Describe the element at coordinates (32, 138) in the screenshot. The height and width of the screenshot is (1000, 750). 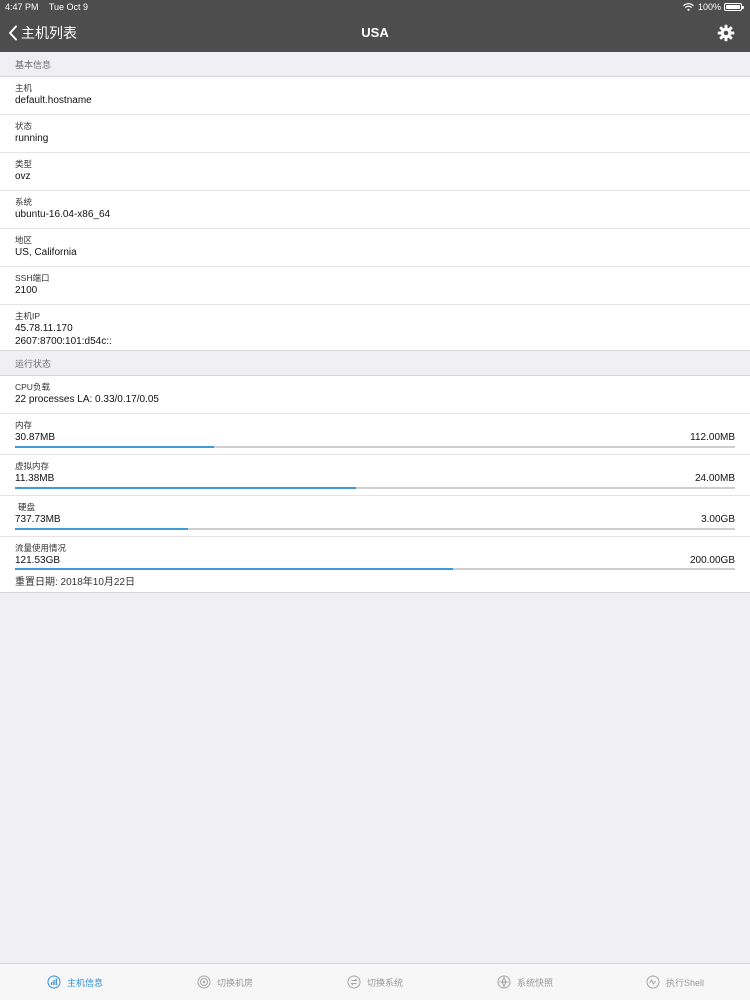
I see `state-value: running` at that location.